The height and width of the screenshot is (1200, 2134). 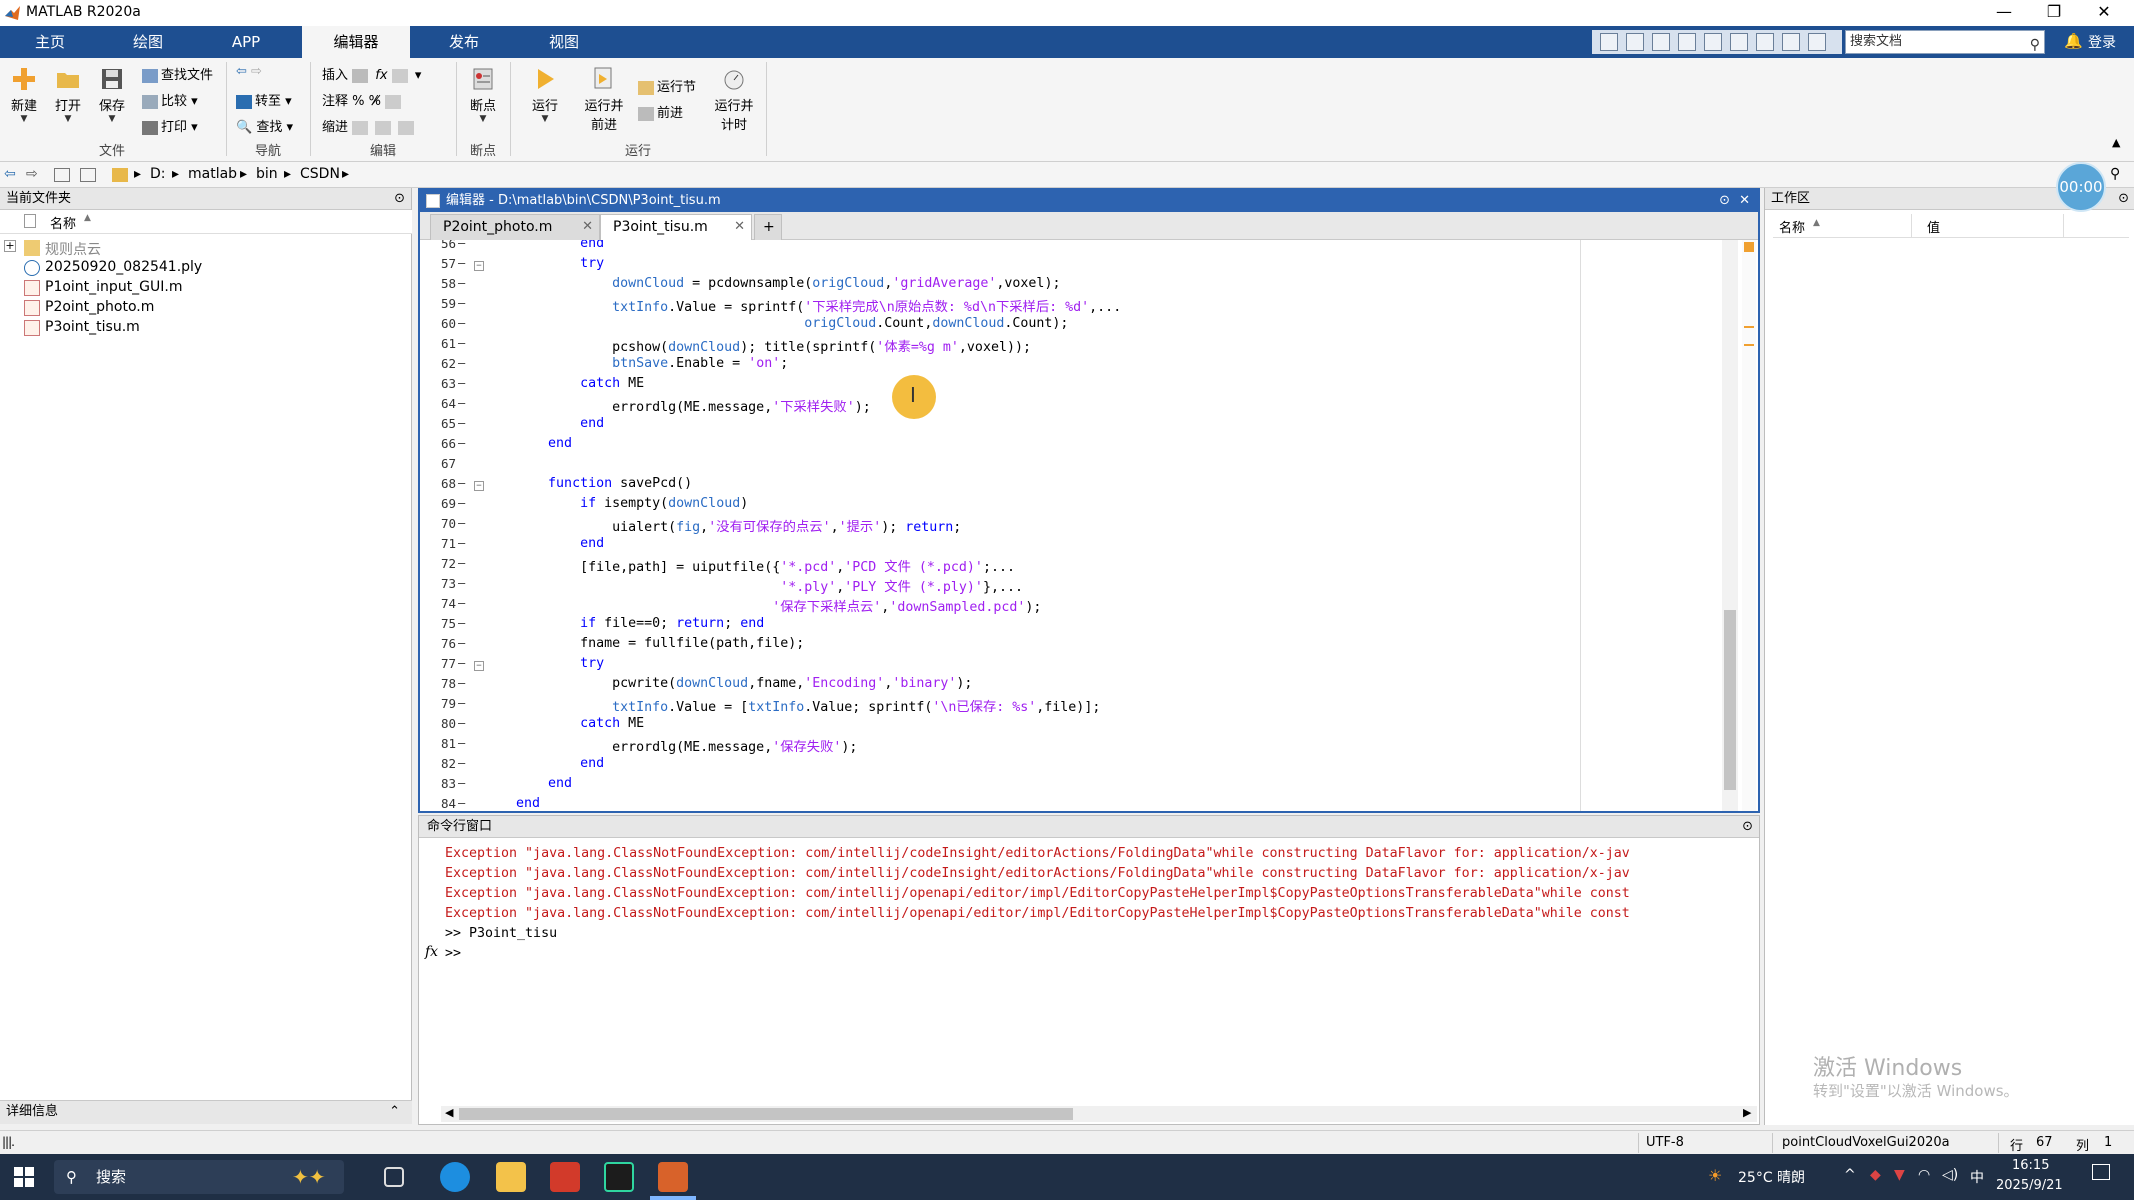 I want to click on notification-center-icon, so click(x=2101, y=1172).